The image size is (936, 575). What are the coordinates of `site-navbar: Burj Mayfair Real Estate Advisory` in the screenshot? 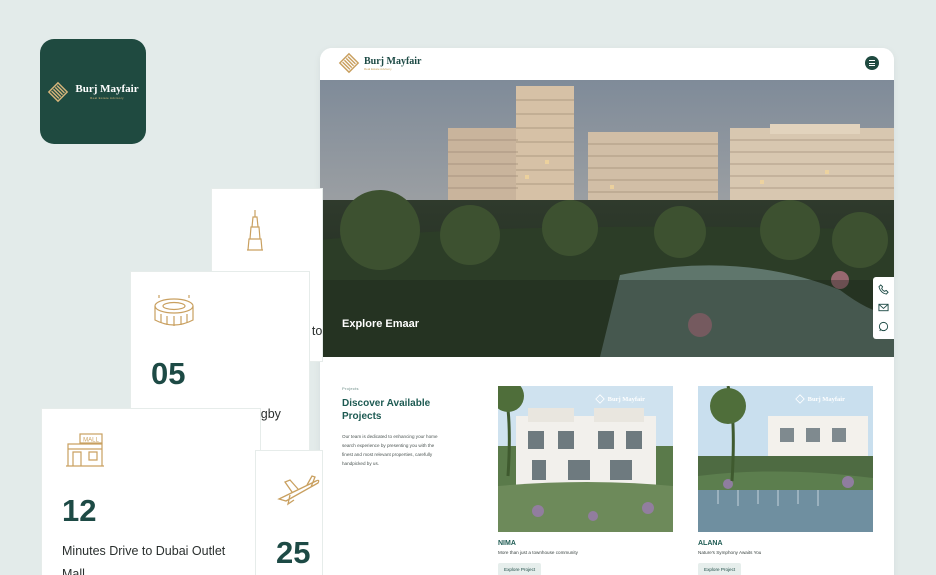 It's located at (607, 64).